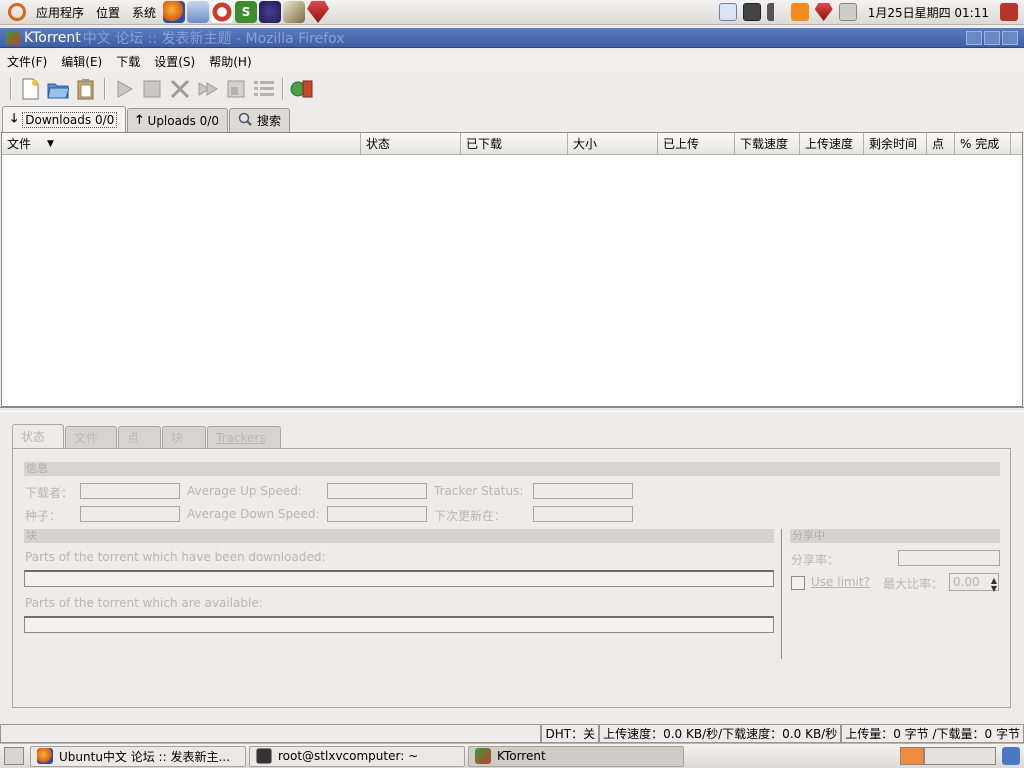 The image size is (1024, 768). Describe the element at coordinates (91, 437) in the screenshot. I see `tab-files: 文件` at that location.